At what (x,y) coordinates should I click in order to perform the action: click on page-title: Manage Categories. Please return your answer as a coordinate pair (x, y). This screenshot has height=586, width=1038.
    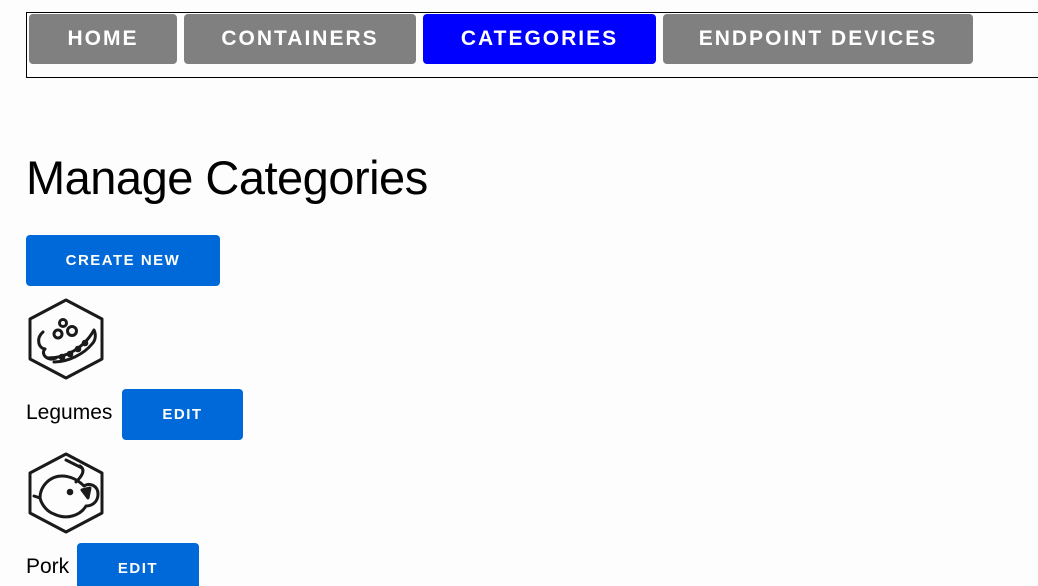
    Looking at the image, I should click on (227, 177).